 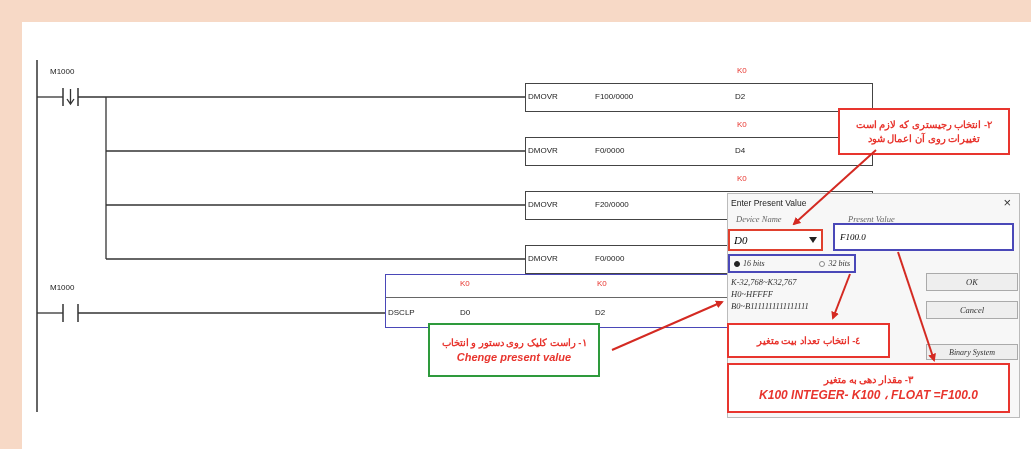 What do you see at coordinates (841, 296) in the screenshot?
I see `arrow` at bounding box center [841, 296].